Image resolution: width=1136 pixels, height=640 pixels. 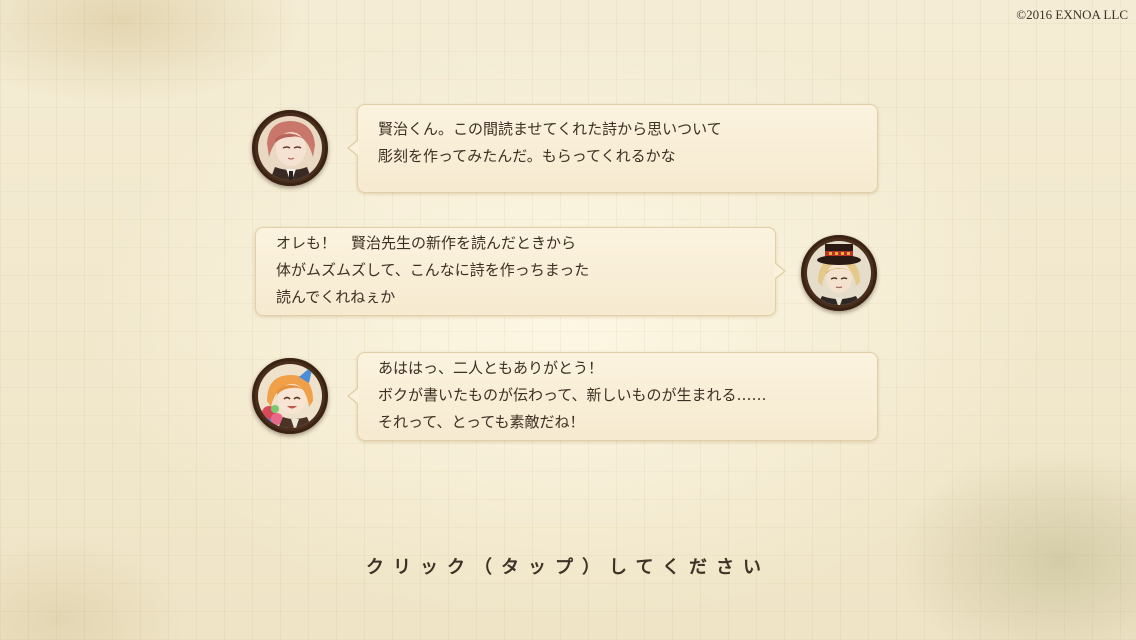 I want to click on message-1-line-1: 賢治くん。この間読ませてくれた詩から思いついて, so click(x=550, y=129).